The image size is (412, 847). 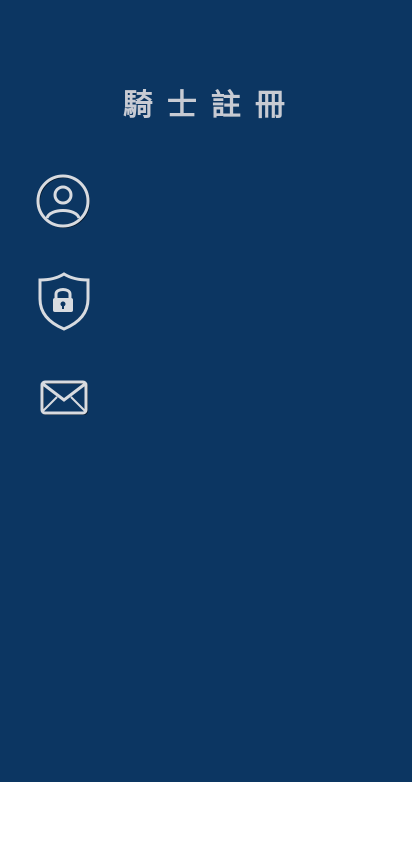 I want to click on user-circle-icon, so click(x=64, y=202).